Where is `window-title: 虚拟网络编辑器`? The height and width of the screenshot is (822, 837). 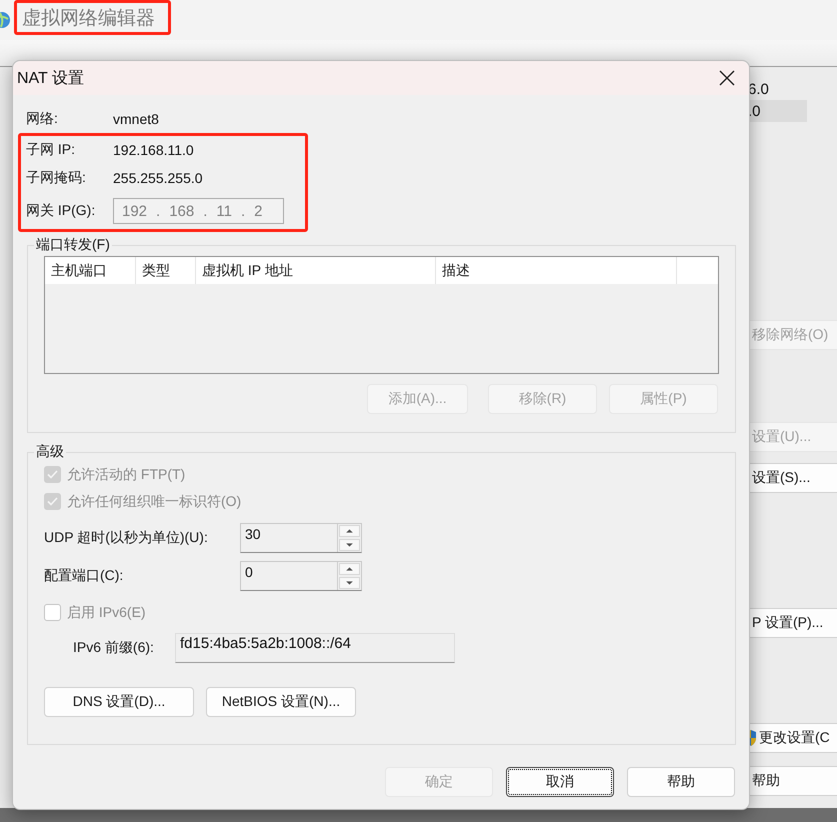
window-title: 虚拟网络编辑器 is located at coordinates (88, 18).